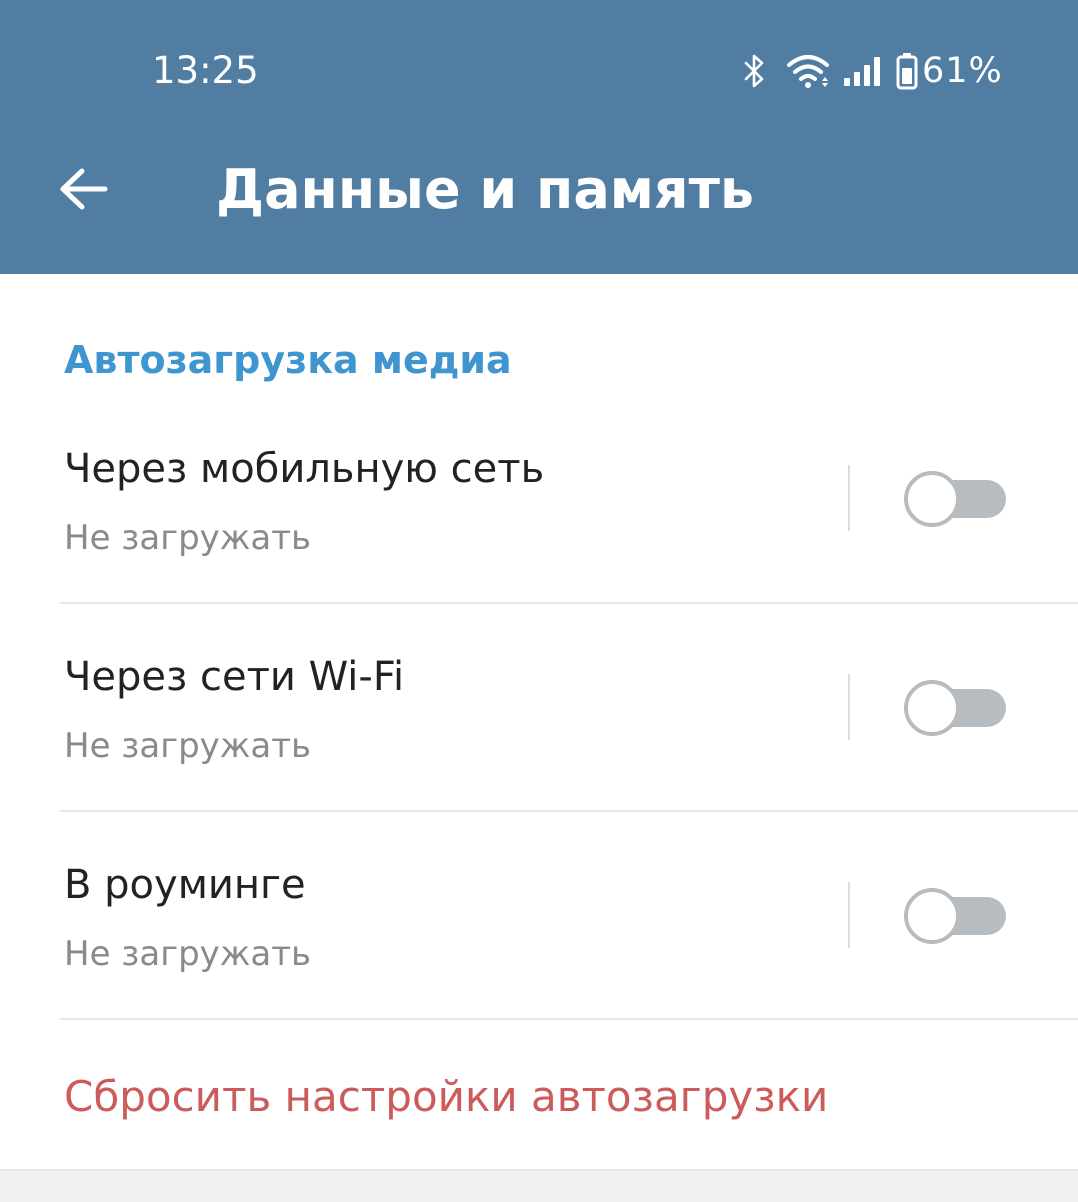 This screenshot has height=1202, width=1078. Describe the element at coordinates (864, 71) in the screenshot. I see `cell-signal-icon` at that location.